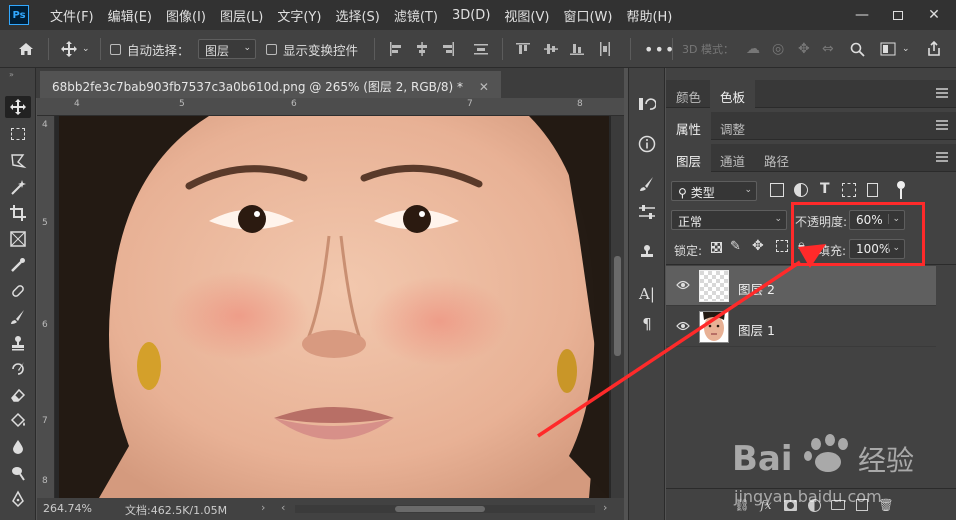 The image size is (956, 520). Describe the element at coordinates (756, 288) in the screenshot. I see `layer-name: 图层 2` at that location.